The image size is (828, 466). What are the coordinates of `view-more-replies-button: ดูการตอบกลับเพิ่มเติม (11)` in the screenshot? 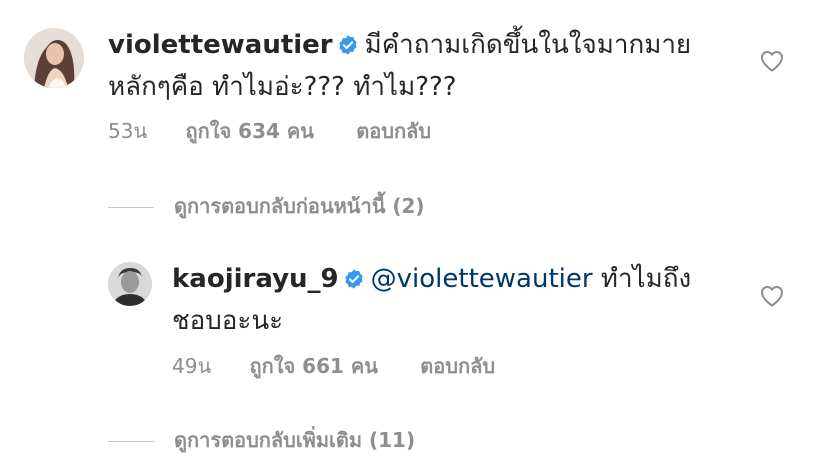 It's located at (261, 440).